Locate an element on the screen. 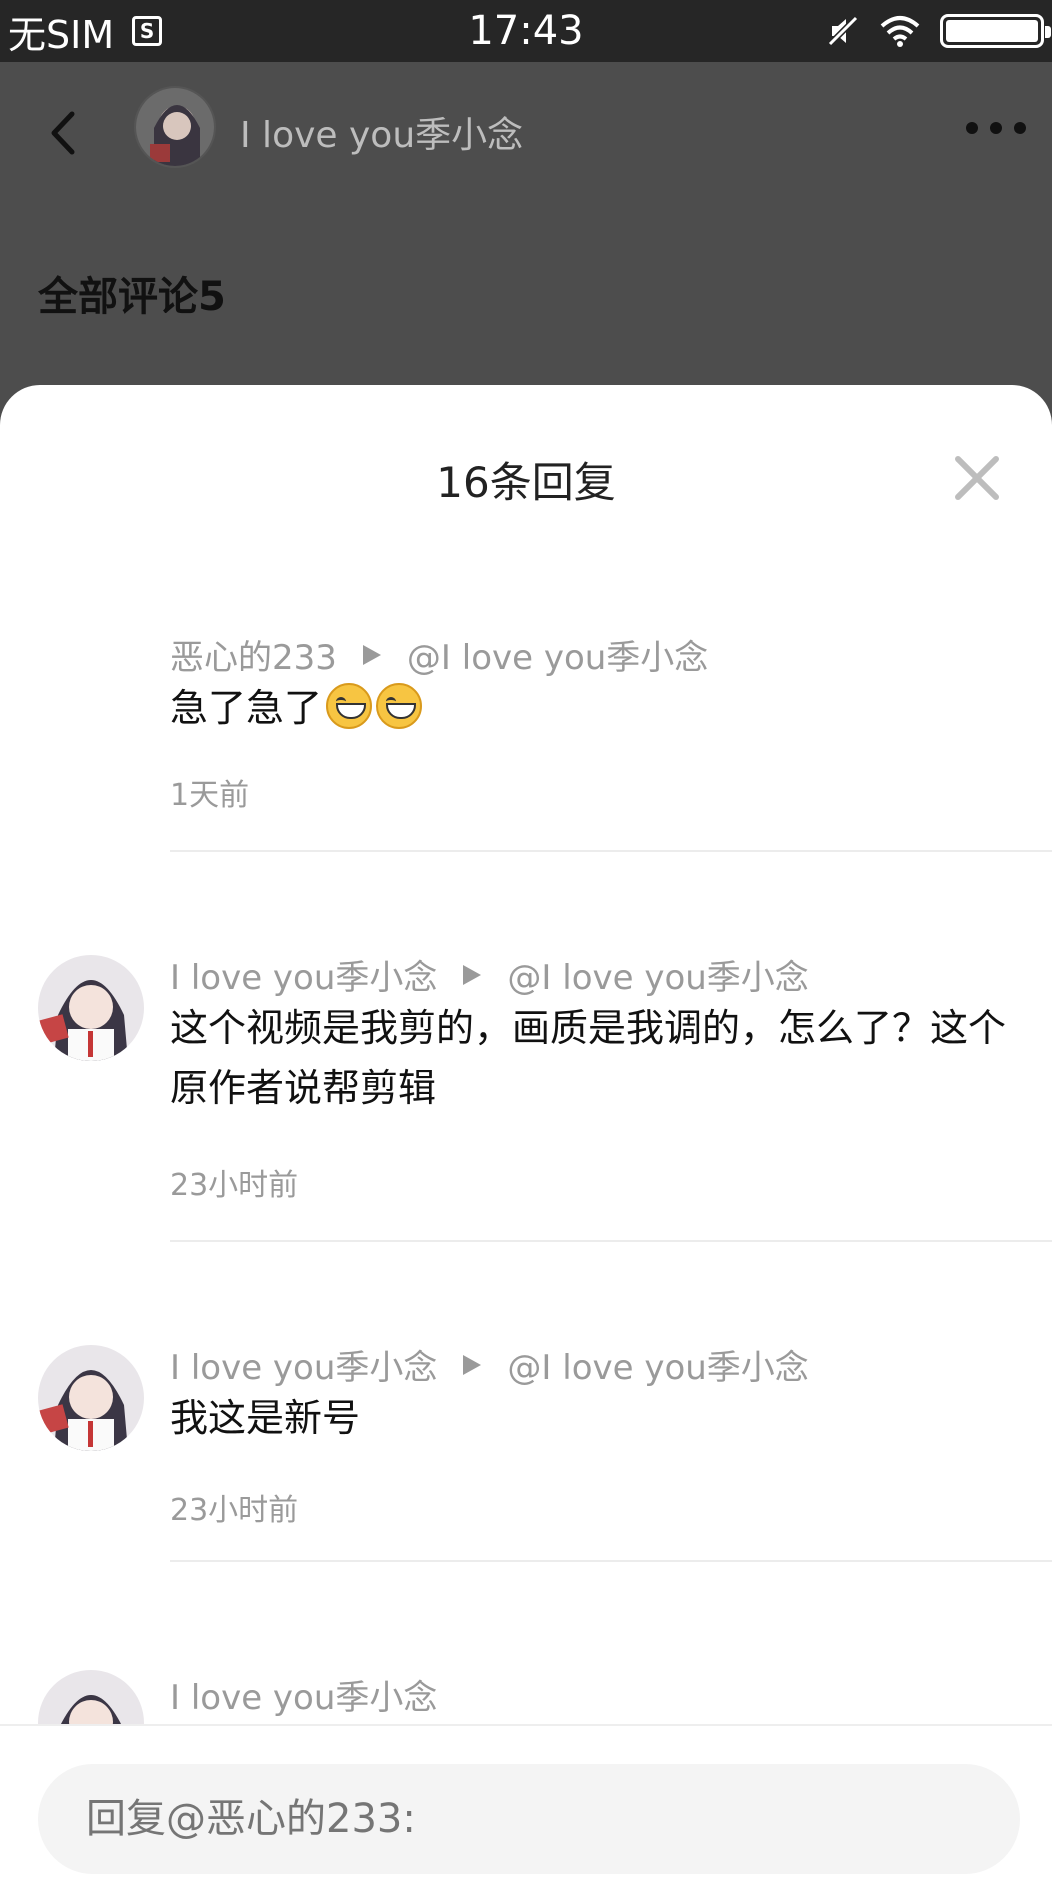 The height and width of the screenshot is (1884, 1052). status-left: 无SIM S is located at coordinates (85, 31).